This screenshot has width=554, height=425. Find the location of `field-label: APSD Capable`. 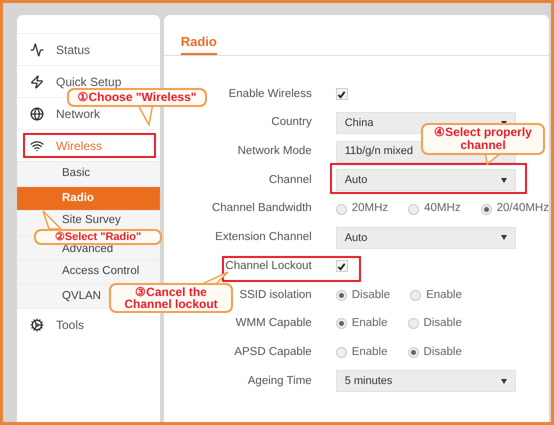

field-label: APSD Capable is located at coordinates (273, 352).